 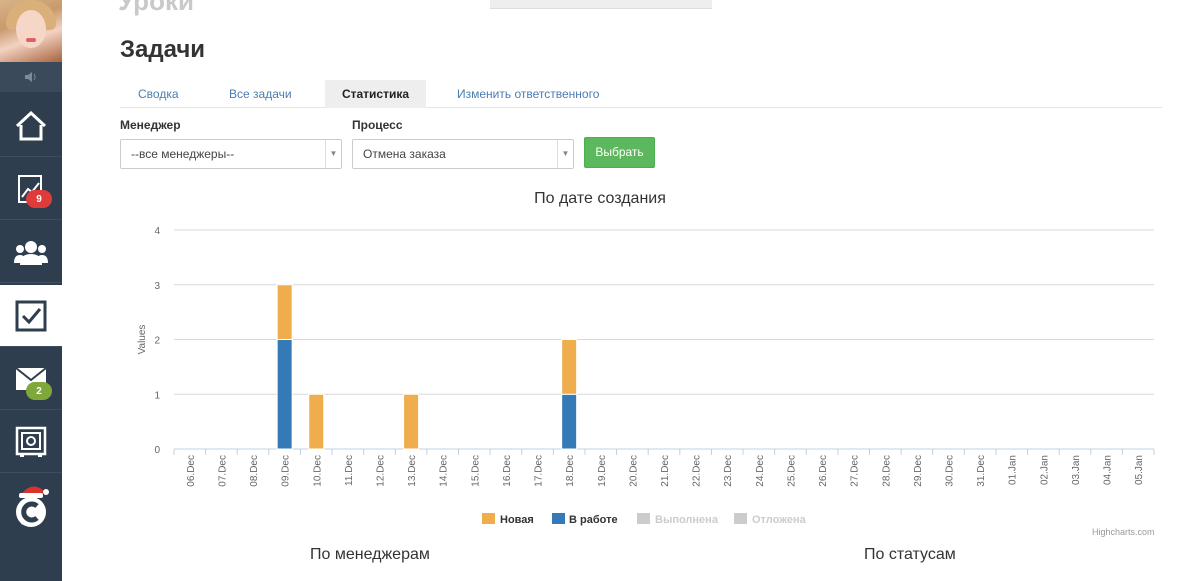 I want to click on x-tick-label: 10.Dec, so click(x=317, y=471).